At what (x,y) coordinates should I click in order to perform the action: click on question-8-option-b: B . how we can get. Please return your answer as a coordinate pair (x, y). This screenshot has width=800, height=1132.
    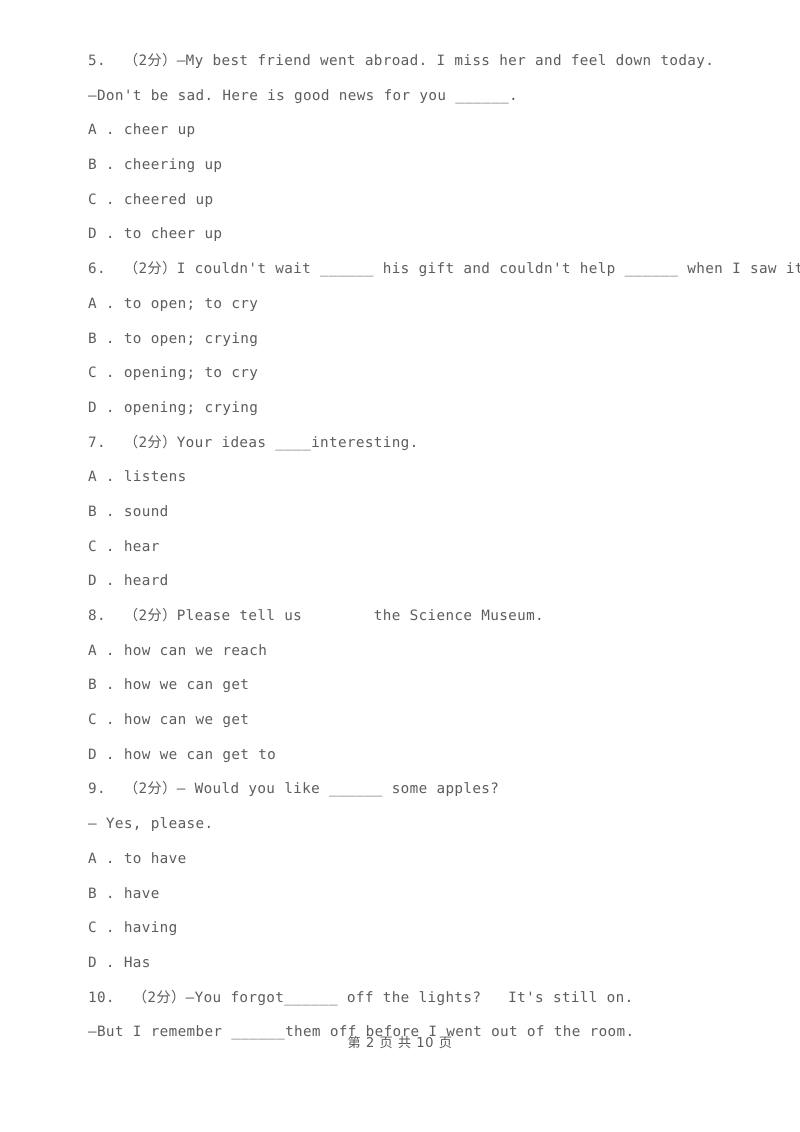
    Looking at the image, I should click on (418, 685).